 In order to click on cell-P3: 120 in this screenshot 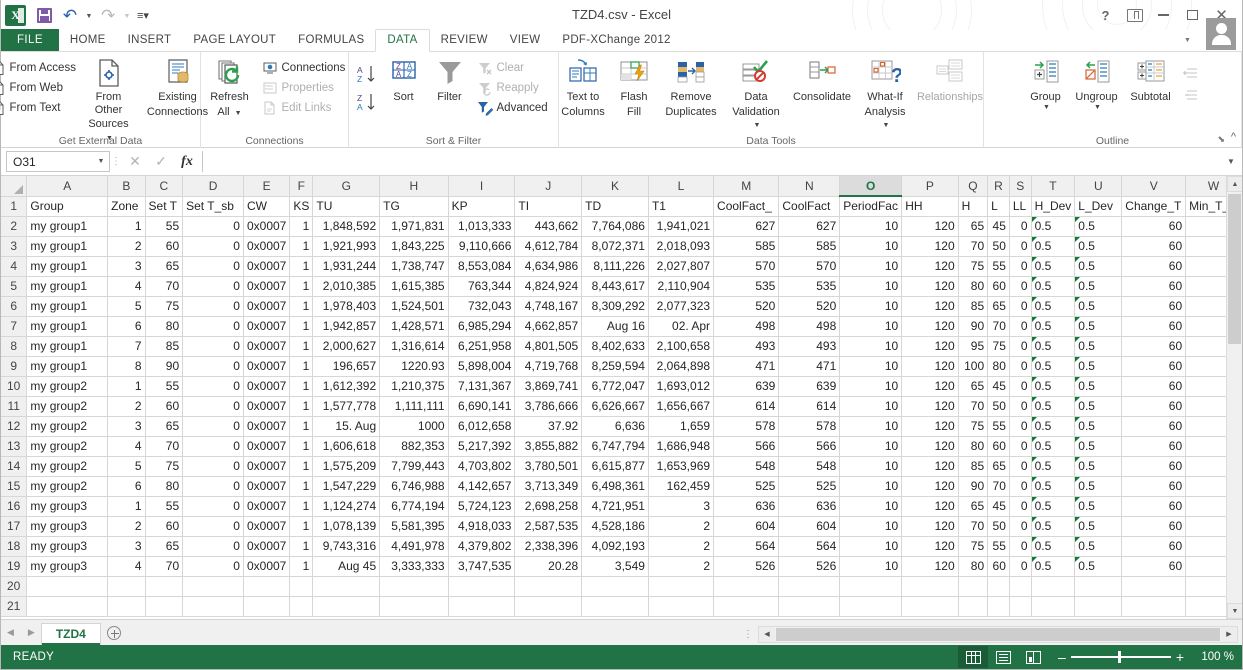, I will do `click(930, 246)`.